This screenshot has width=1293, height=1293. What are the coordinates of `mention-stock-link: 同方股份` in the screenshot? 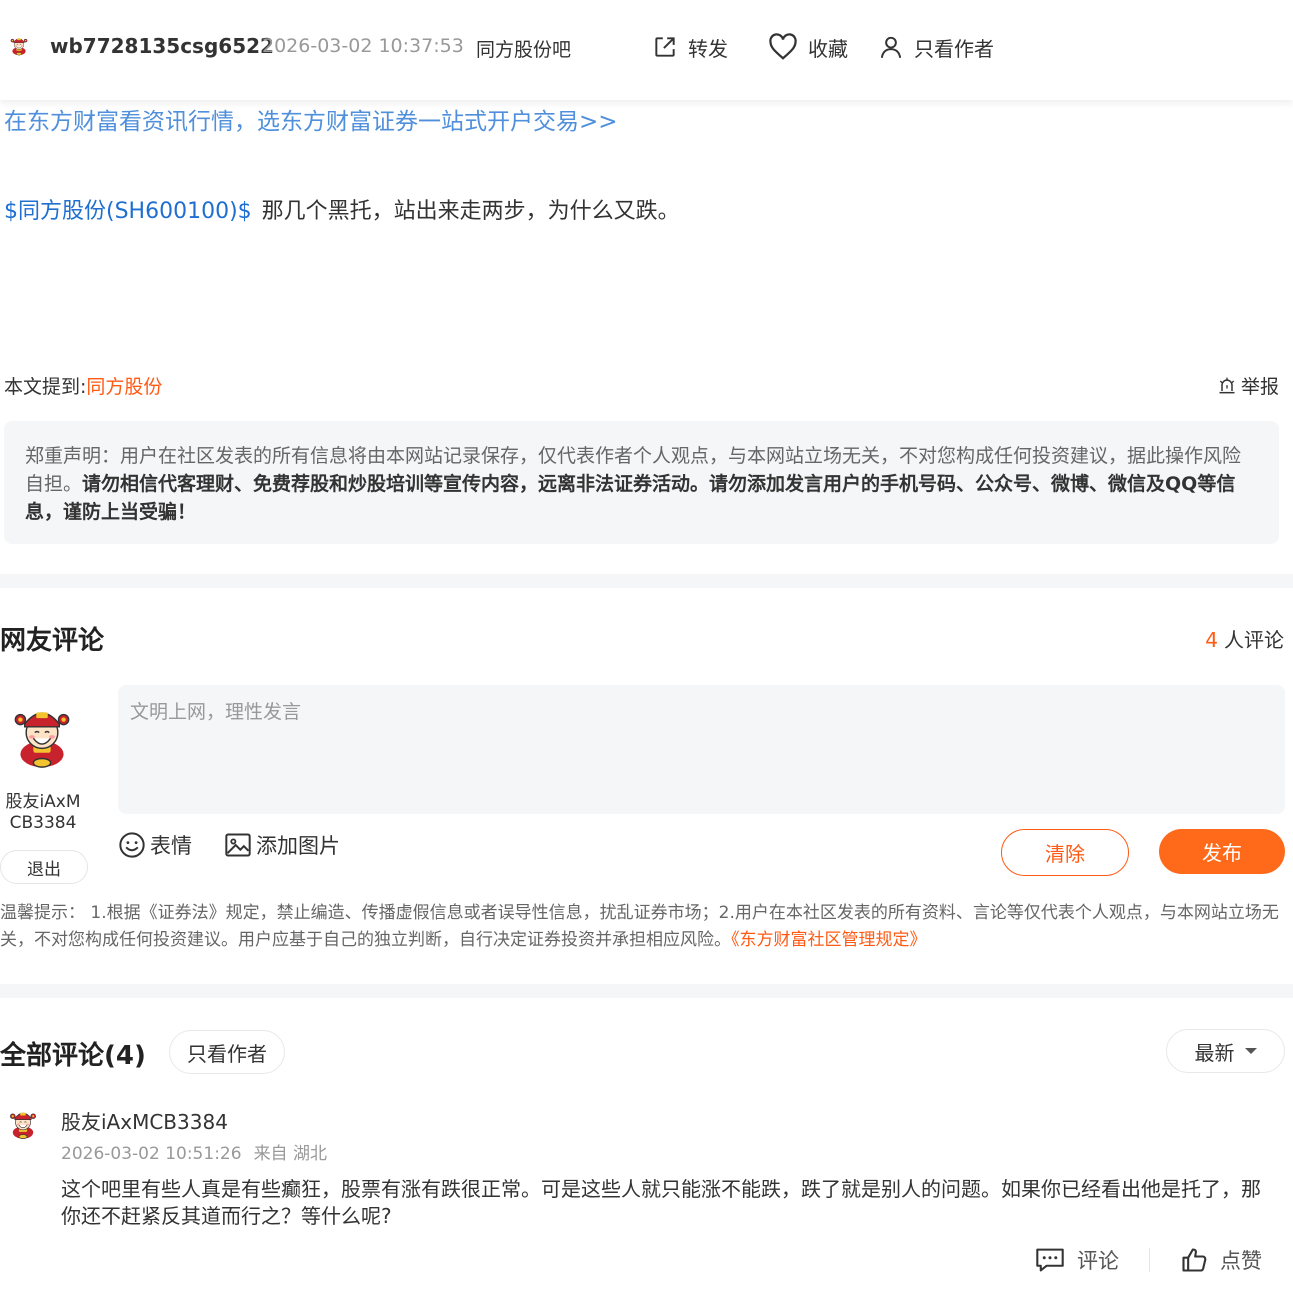 It's located at (124, 387).